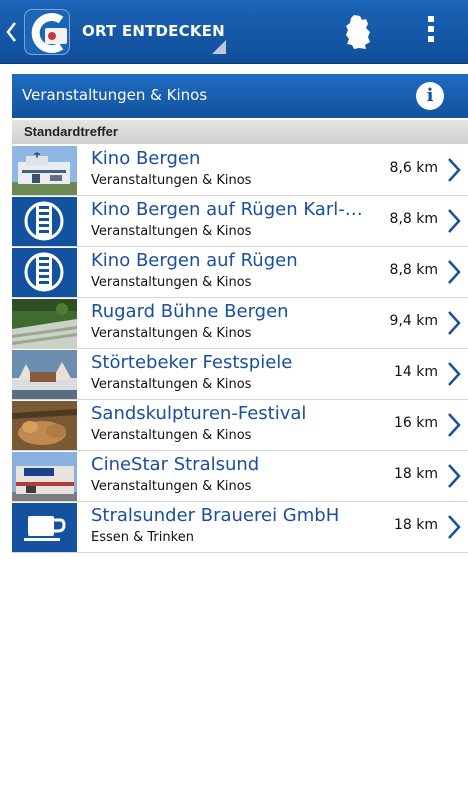  What do you see at coordinates (240, 132) in the screenshot?
I see `group-header: Standardtreffer` at bounding box center [240, 132].